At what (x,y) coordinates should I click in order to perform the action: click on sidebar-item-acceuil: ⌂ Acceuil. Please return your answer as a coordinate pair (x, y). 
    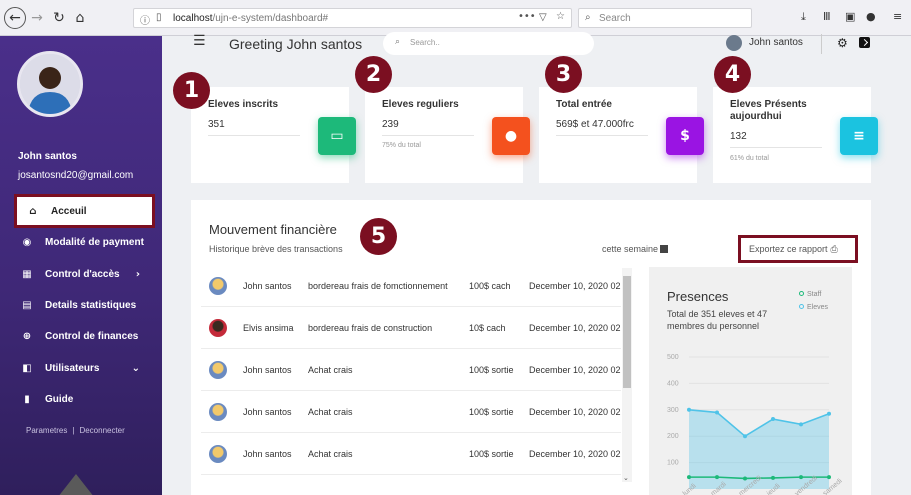
    Looking at the image, I should click on (84, 211).